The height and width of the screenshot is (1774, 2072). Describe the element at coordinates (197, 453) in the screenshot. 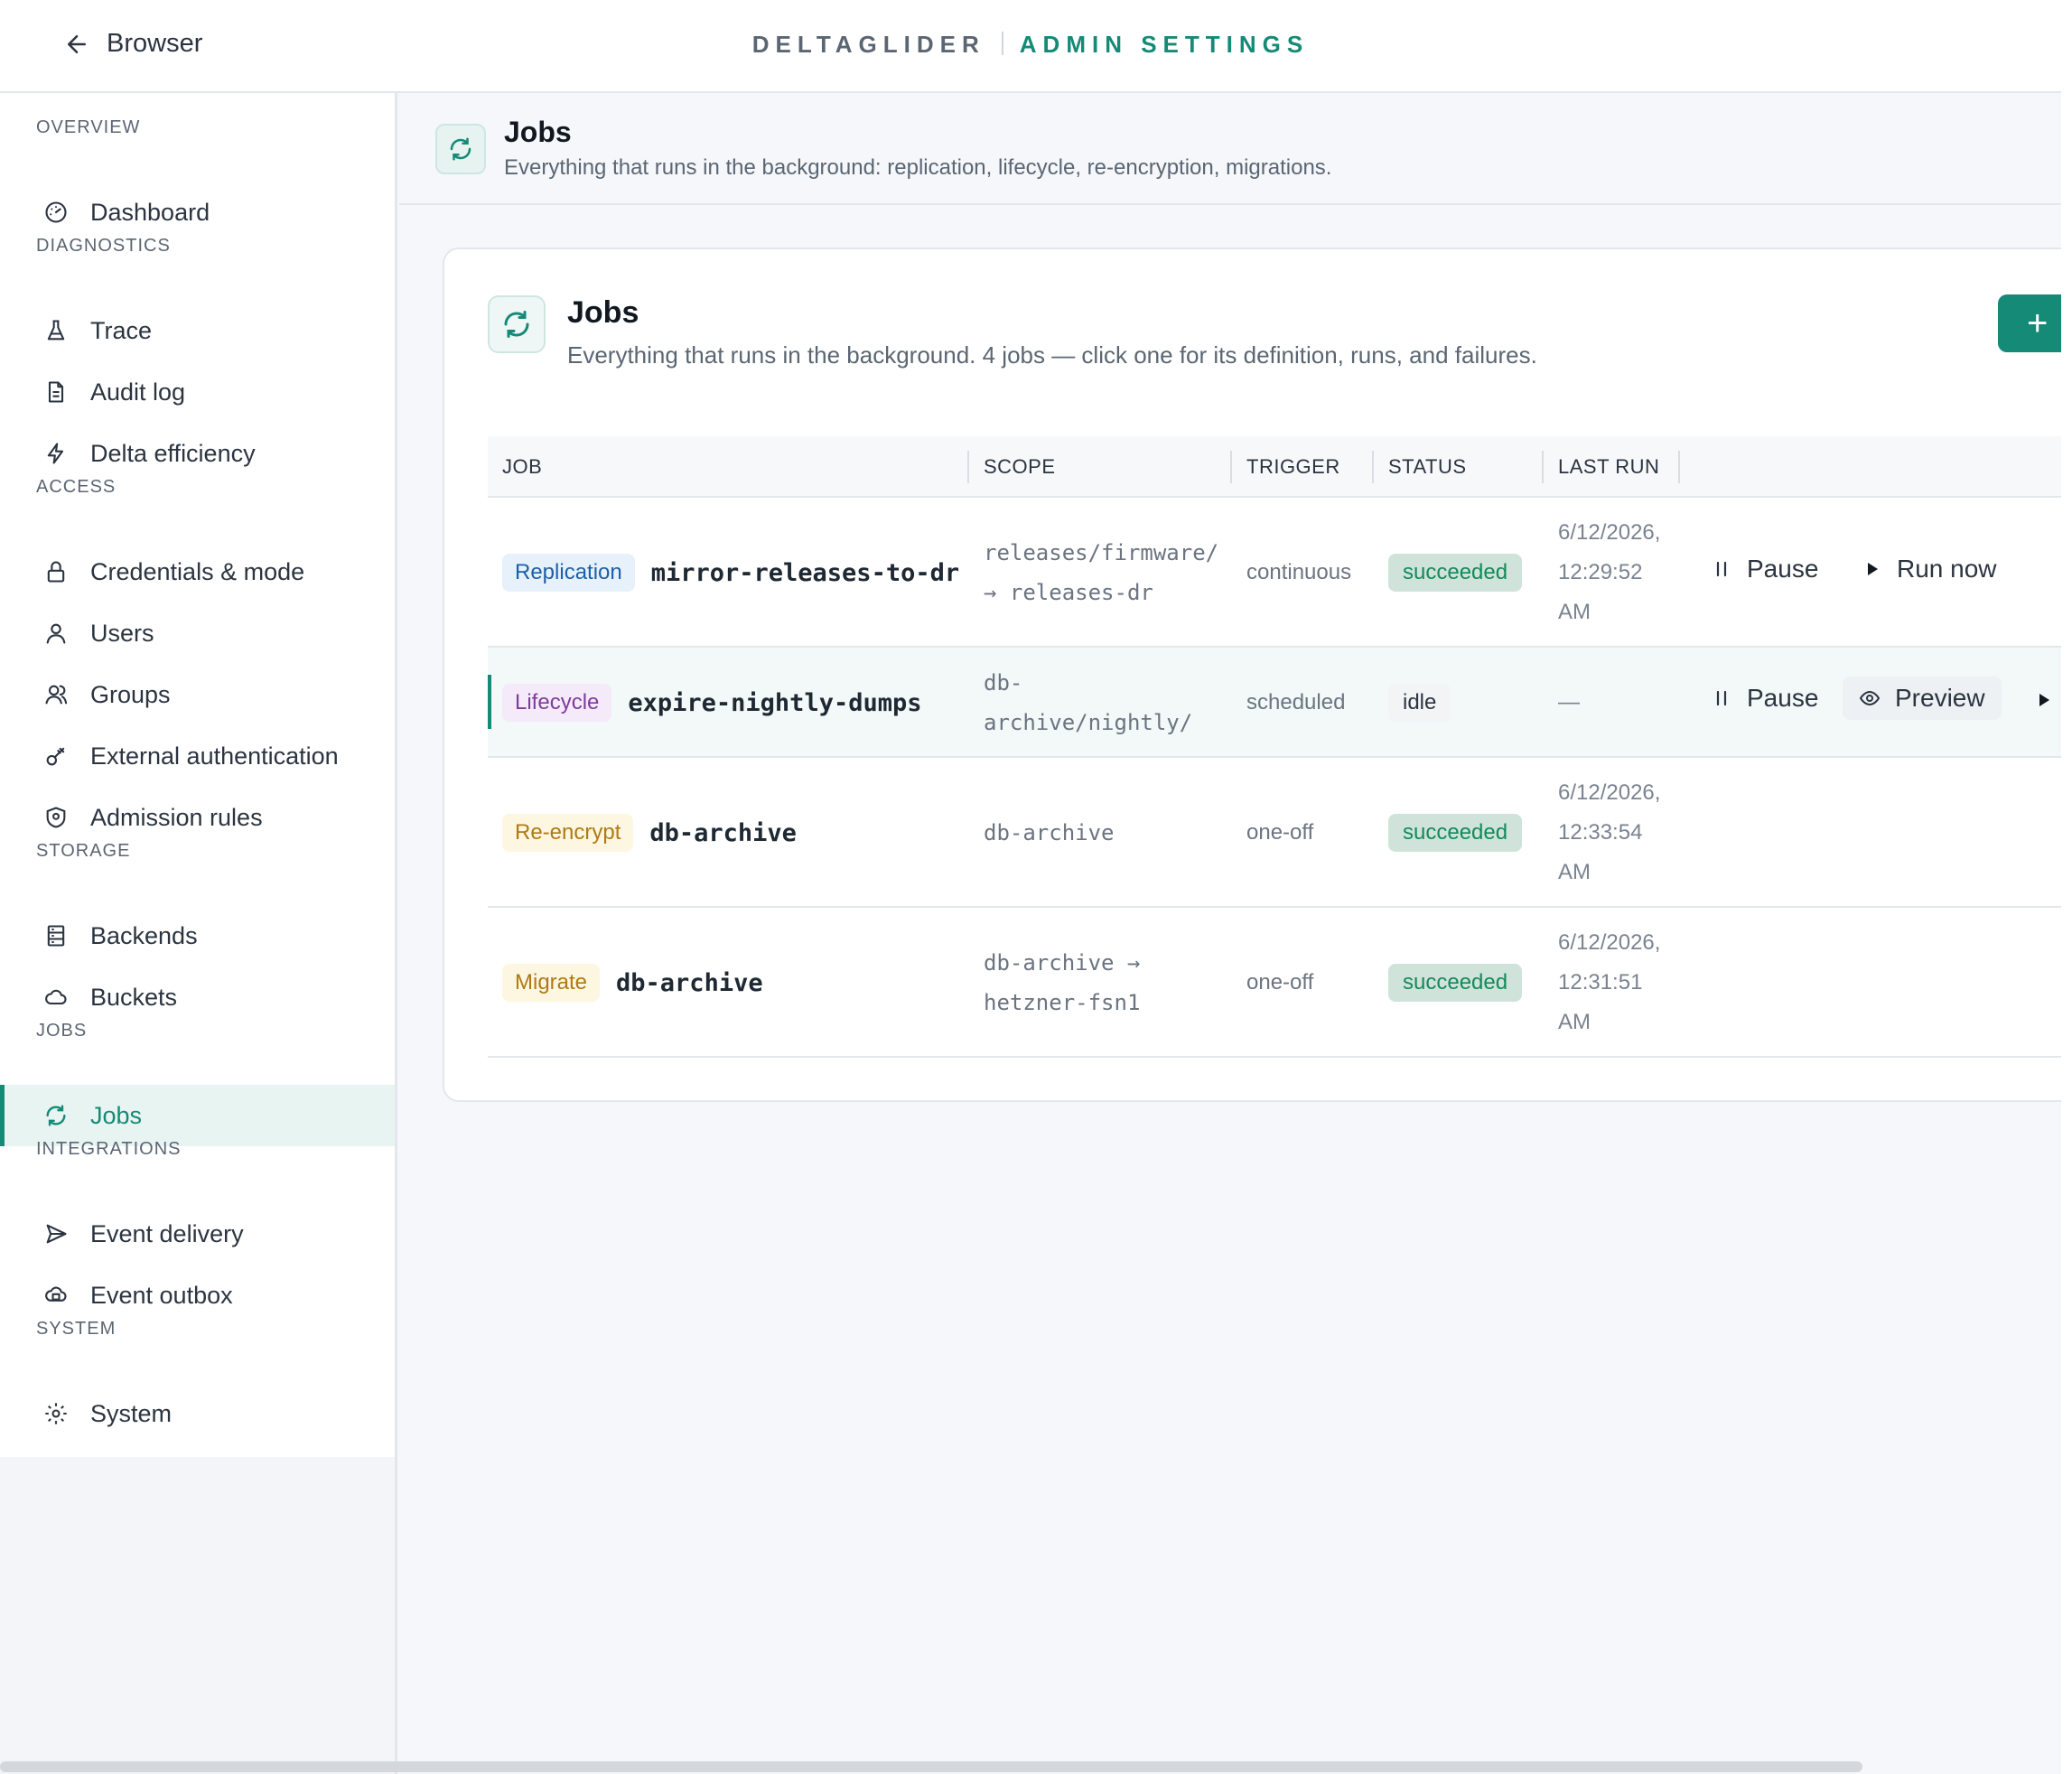

I see `sidebar-item-delta-efficiency: Delta efficiency` at that location.